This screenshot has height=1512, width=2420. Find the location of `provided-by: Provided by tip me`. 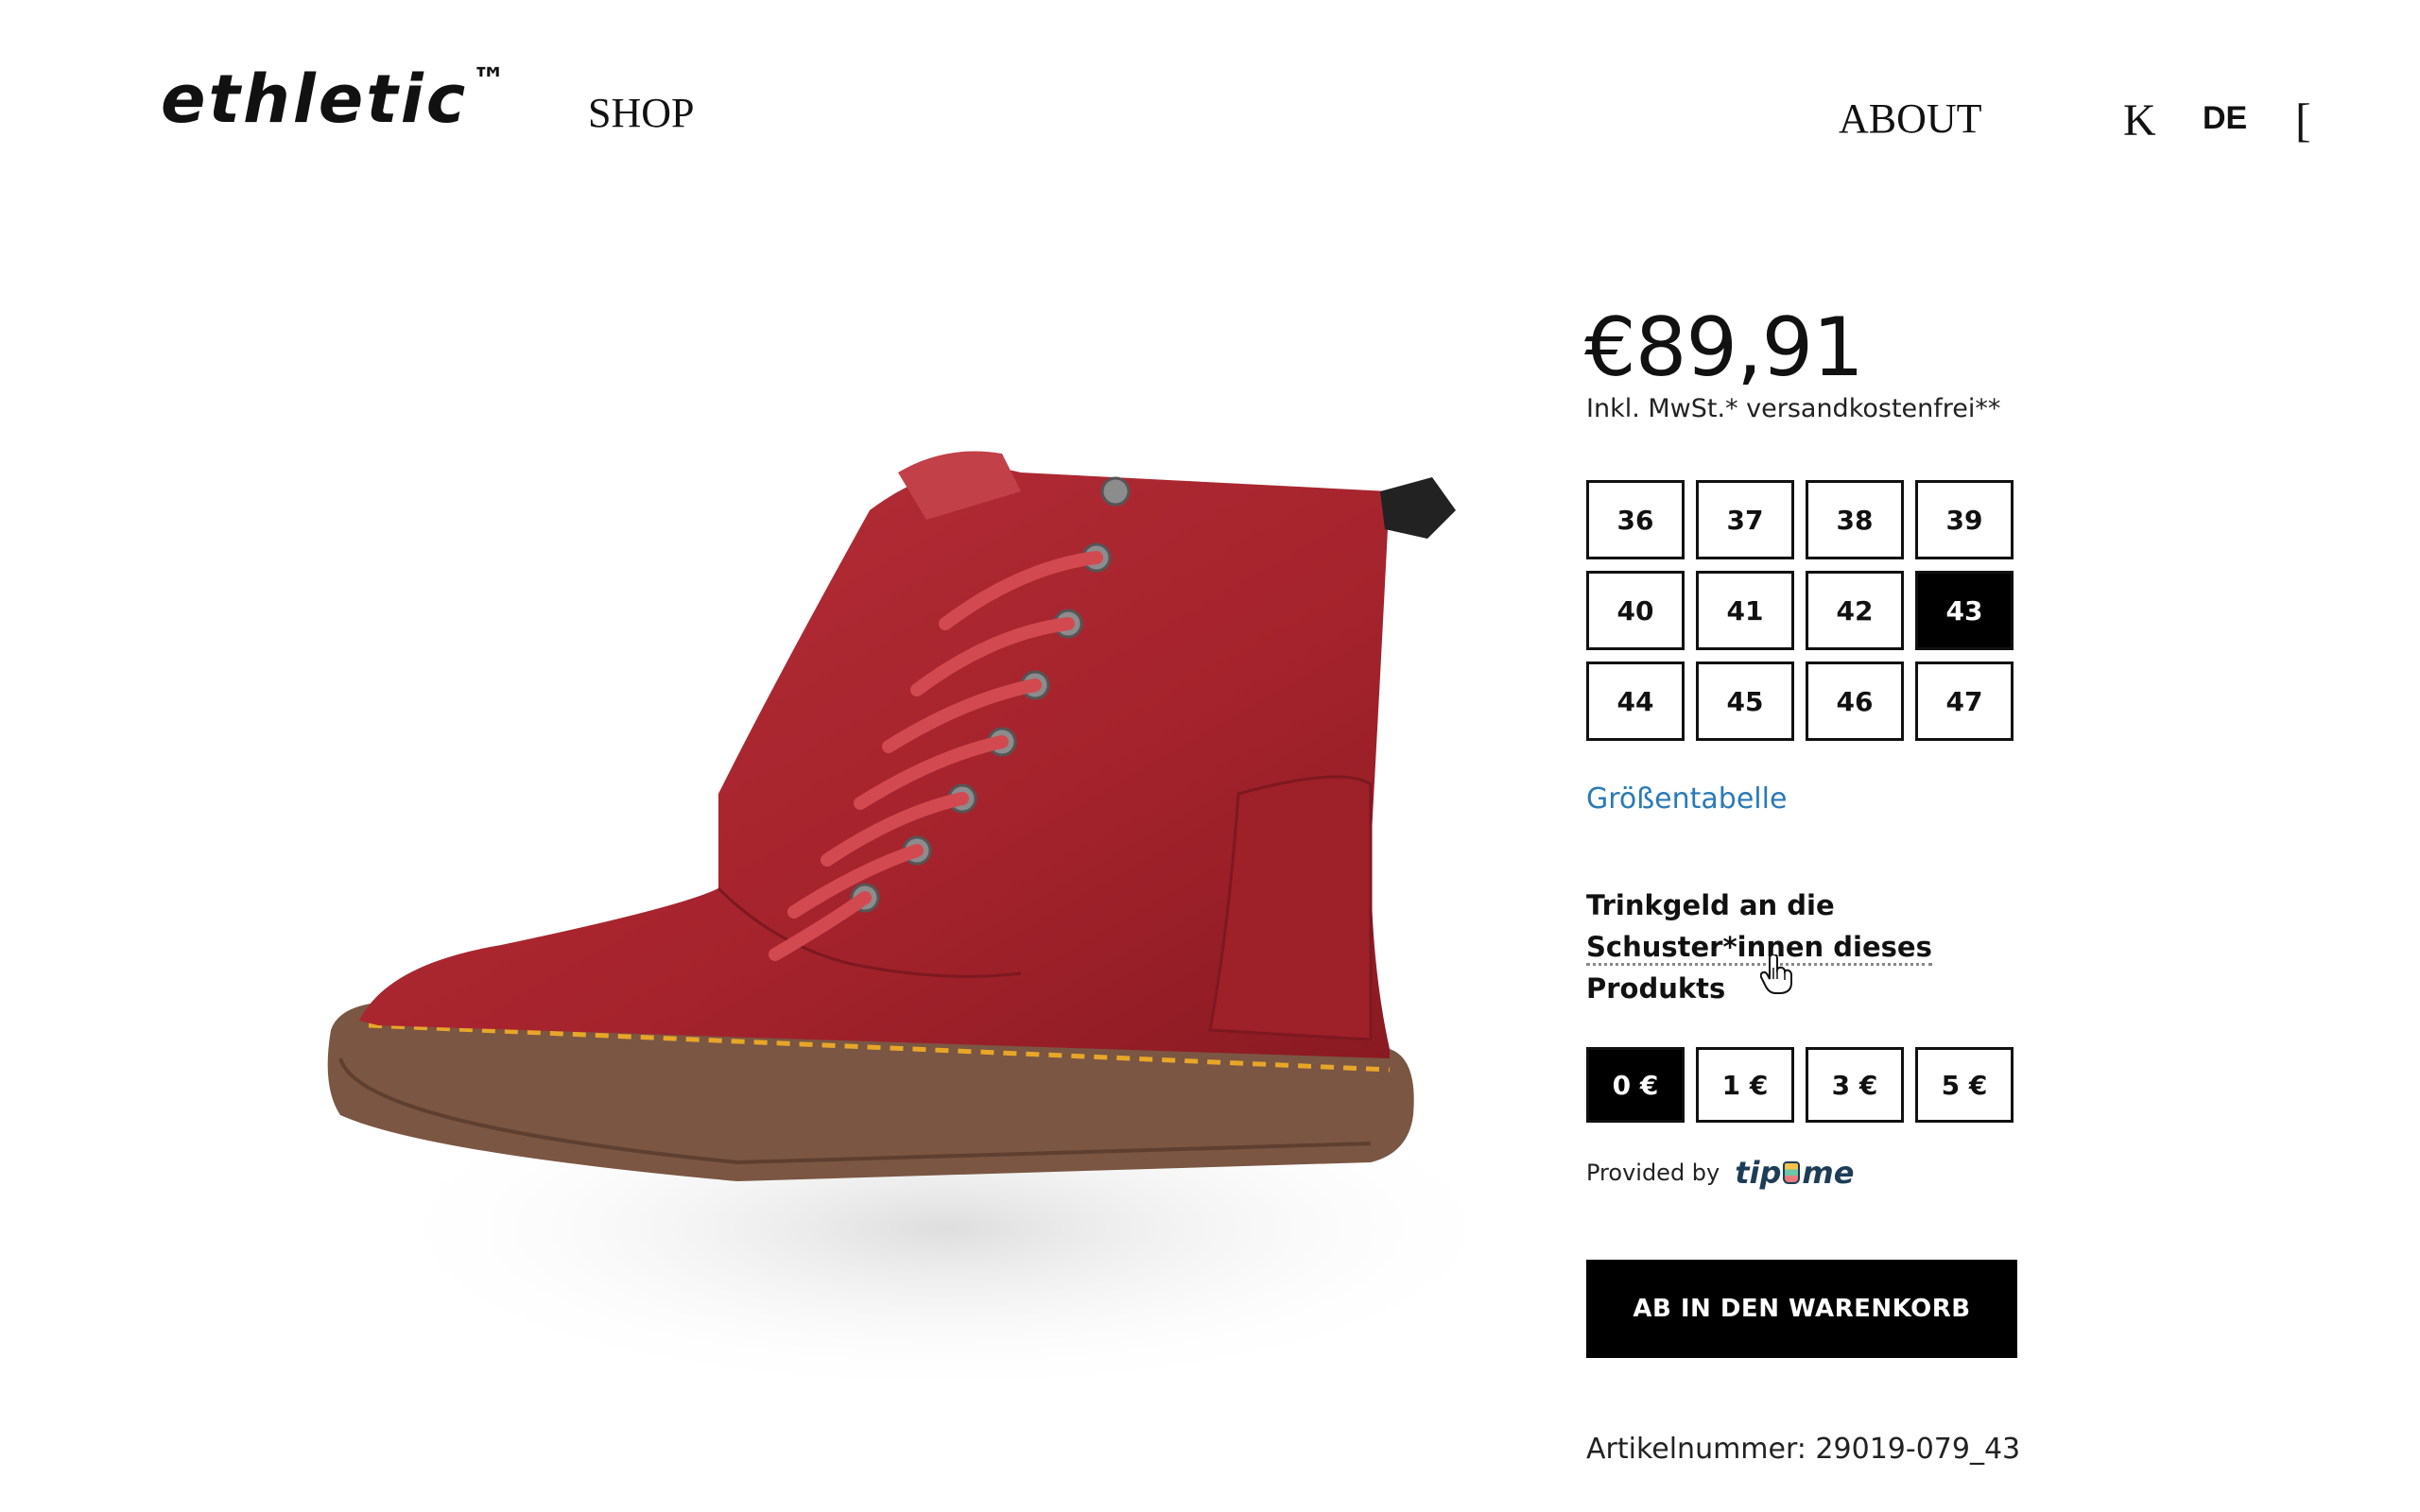

provided-by: Provided by tip me is located at coordinates (1720, 1173).